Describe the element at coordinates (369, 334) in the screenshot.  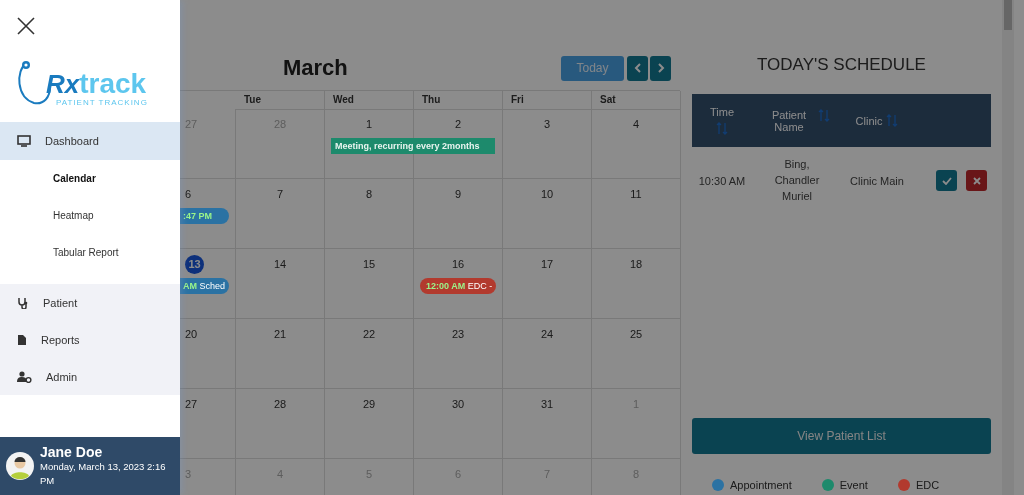
I see `day-number: 22` at that location.